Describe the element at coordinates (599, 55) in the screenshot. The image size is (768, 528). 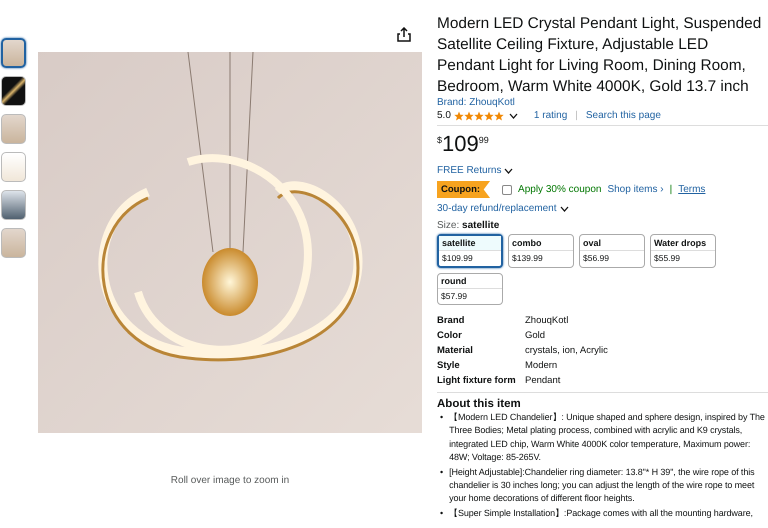
I see `product-title: Modern LED Crystal Pendant Light, Suspended Satellite Ceiling Fixture, Adjustable LED Pendant Light for Living Room, Dining Room, Bedroom, Warm White 4000K, Gold 13.7 inch` at that location.